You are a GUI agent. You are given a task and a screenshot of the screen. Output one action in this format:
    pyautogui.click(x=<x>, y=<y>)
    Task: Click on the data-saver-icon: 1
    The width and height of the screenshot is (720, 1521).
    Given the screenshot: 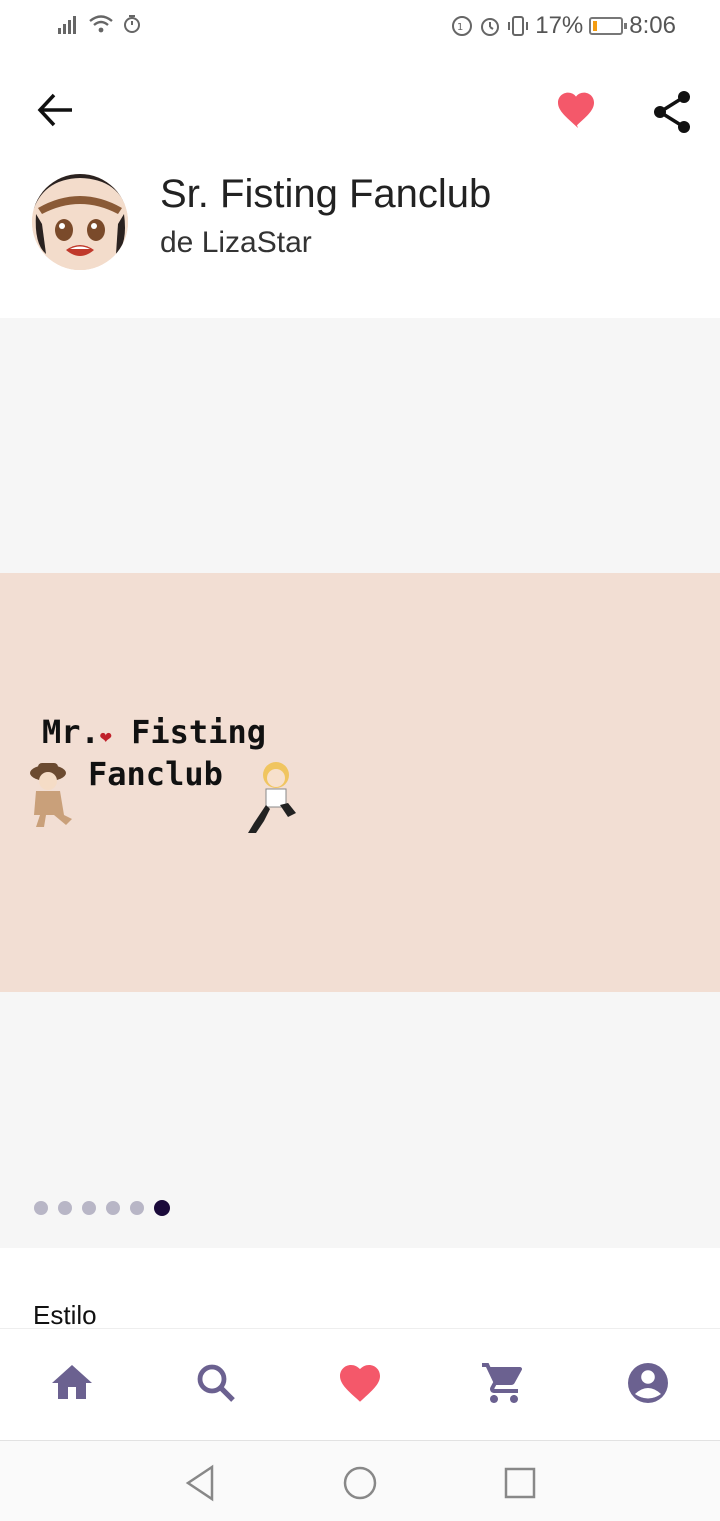 What is the action you would take?
    pyautogui.click(x=462, y=26)
    